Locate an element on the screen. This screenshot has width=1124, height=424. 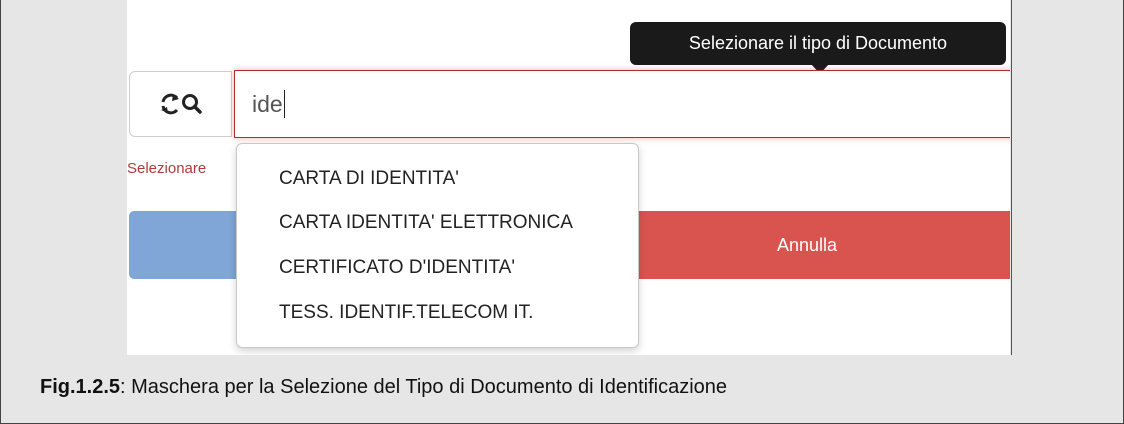
text-caret is located at coordinates (284, 103).